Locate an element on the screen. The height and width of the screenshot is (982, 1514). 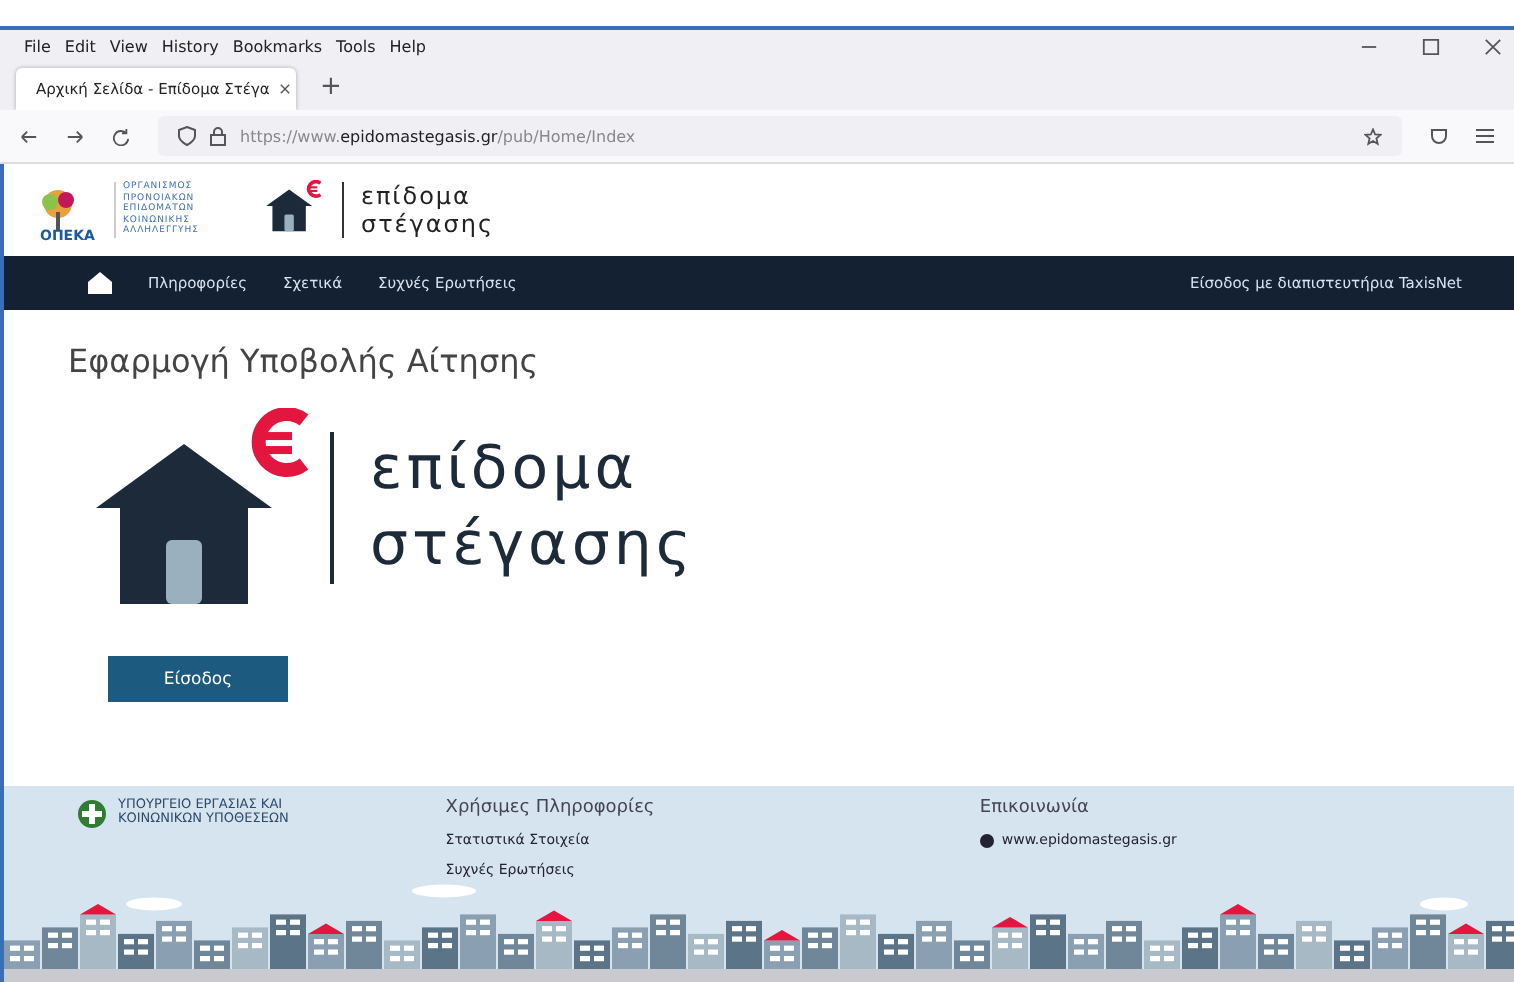
new-tab-button: + is located at coordinates (331, 86).